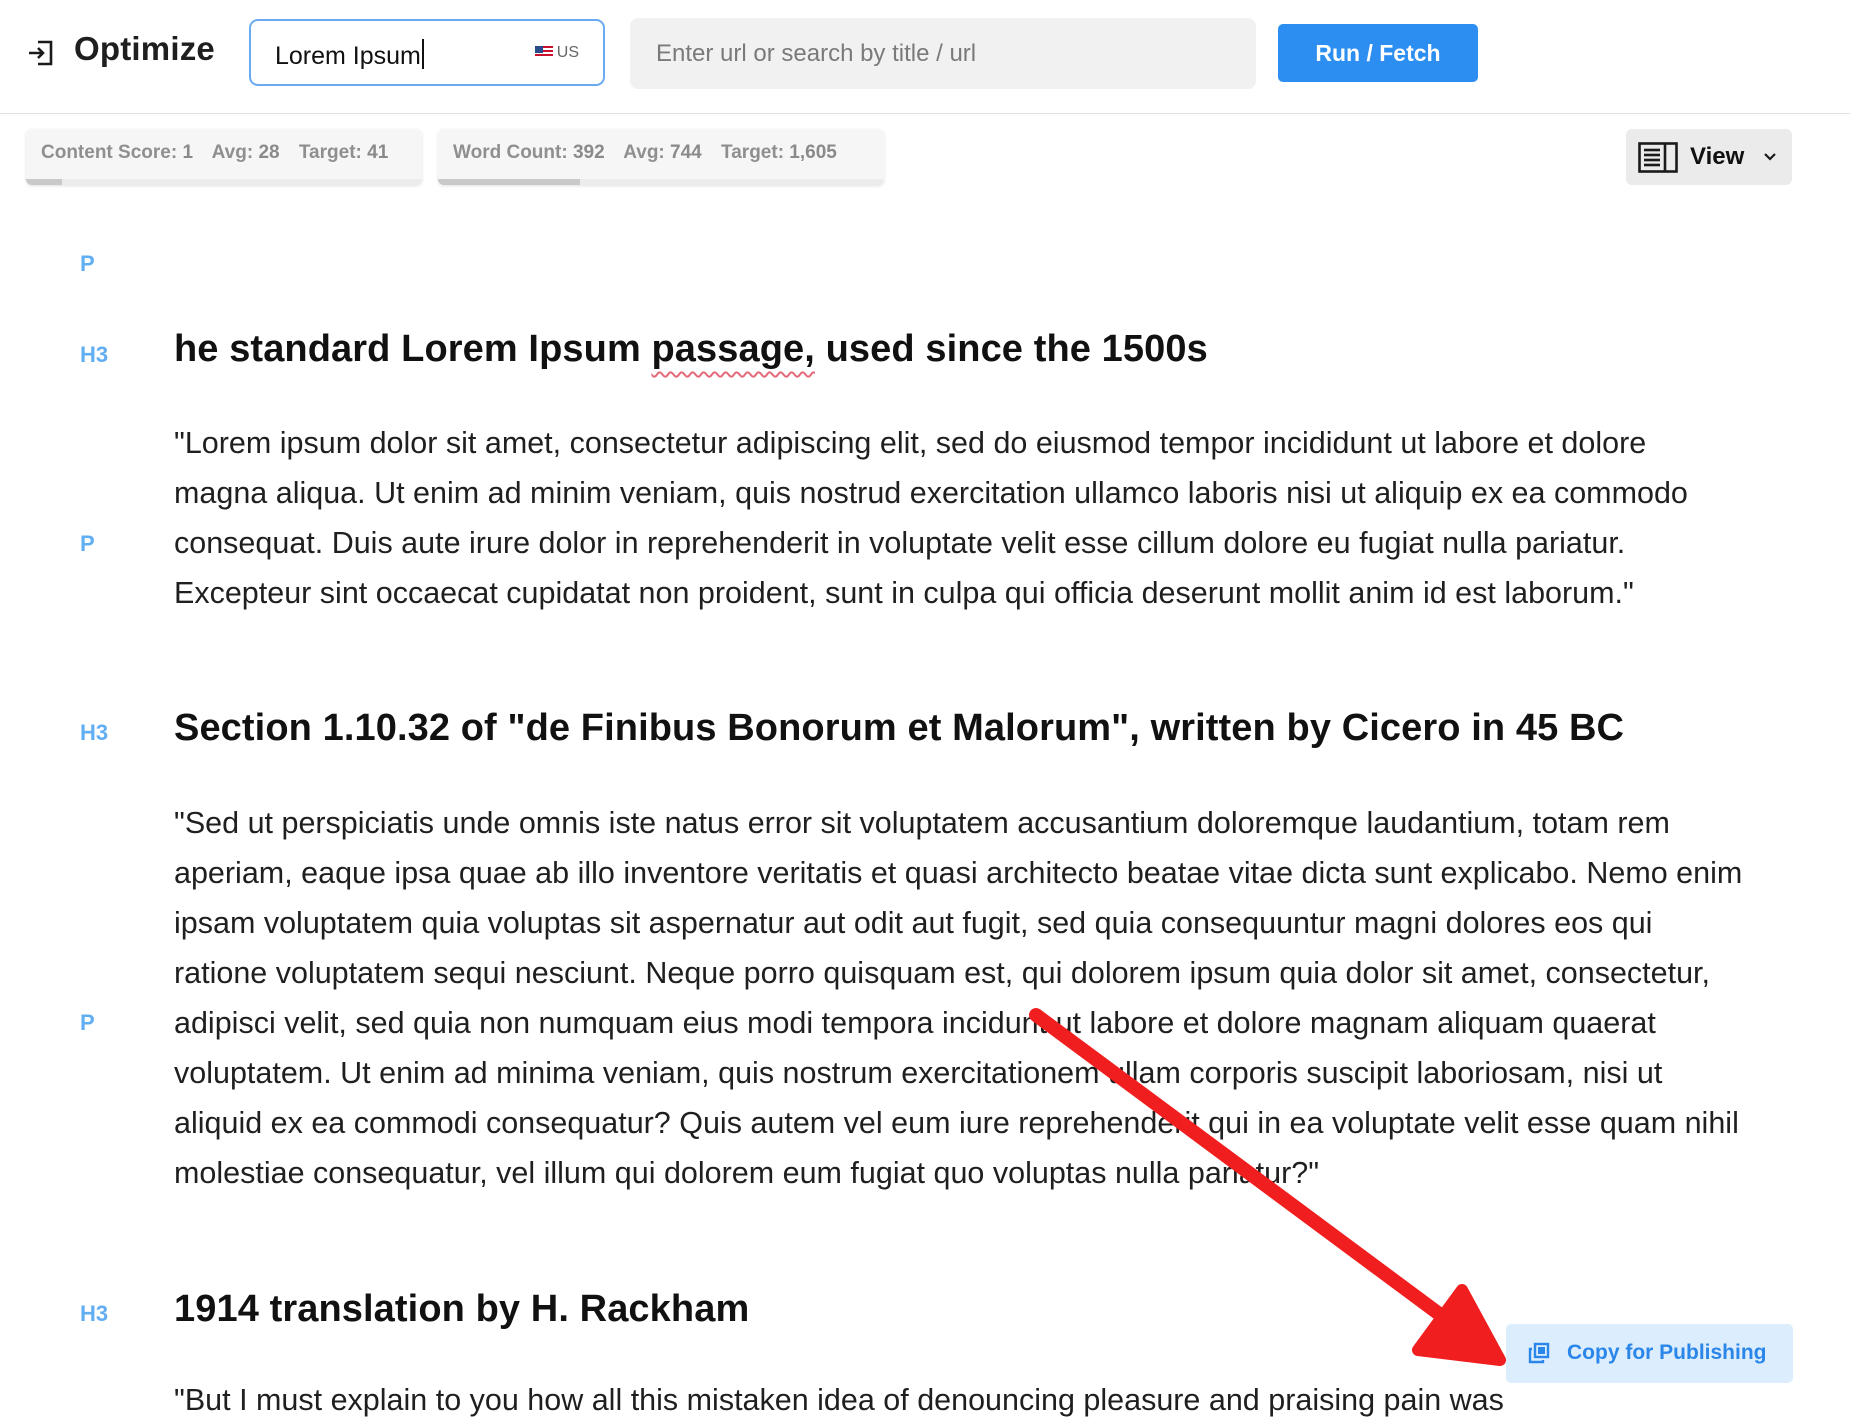 Image resolution: width=1850 pixels, height=1425 pixels. What do you see at coordinates (588, 152) in the screenshot?
I see `word-count-value: 392` at bounding box center [588, 152].